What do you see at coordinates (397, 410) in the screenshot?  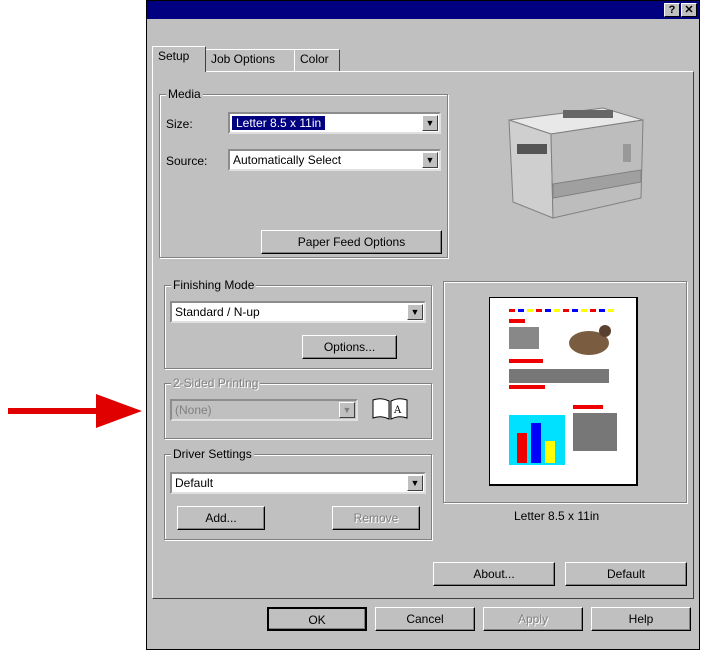 I see `svg-text: A` at bounding box center [397, 410].